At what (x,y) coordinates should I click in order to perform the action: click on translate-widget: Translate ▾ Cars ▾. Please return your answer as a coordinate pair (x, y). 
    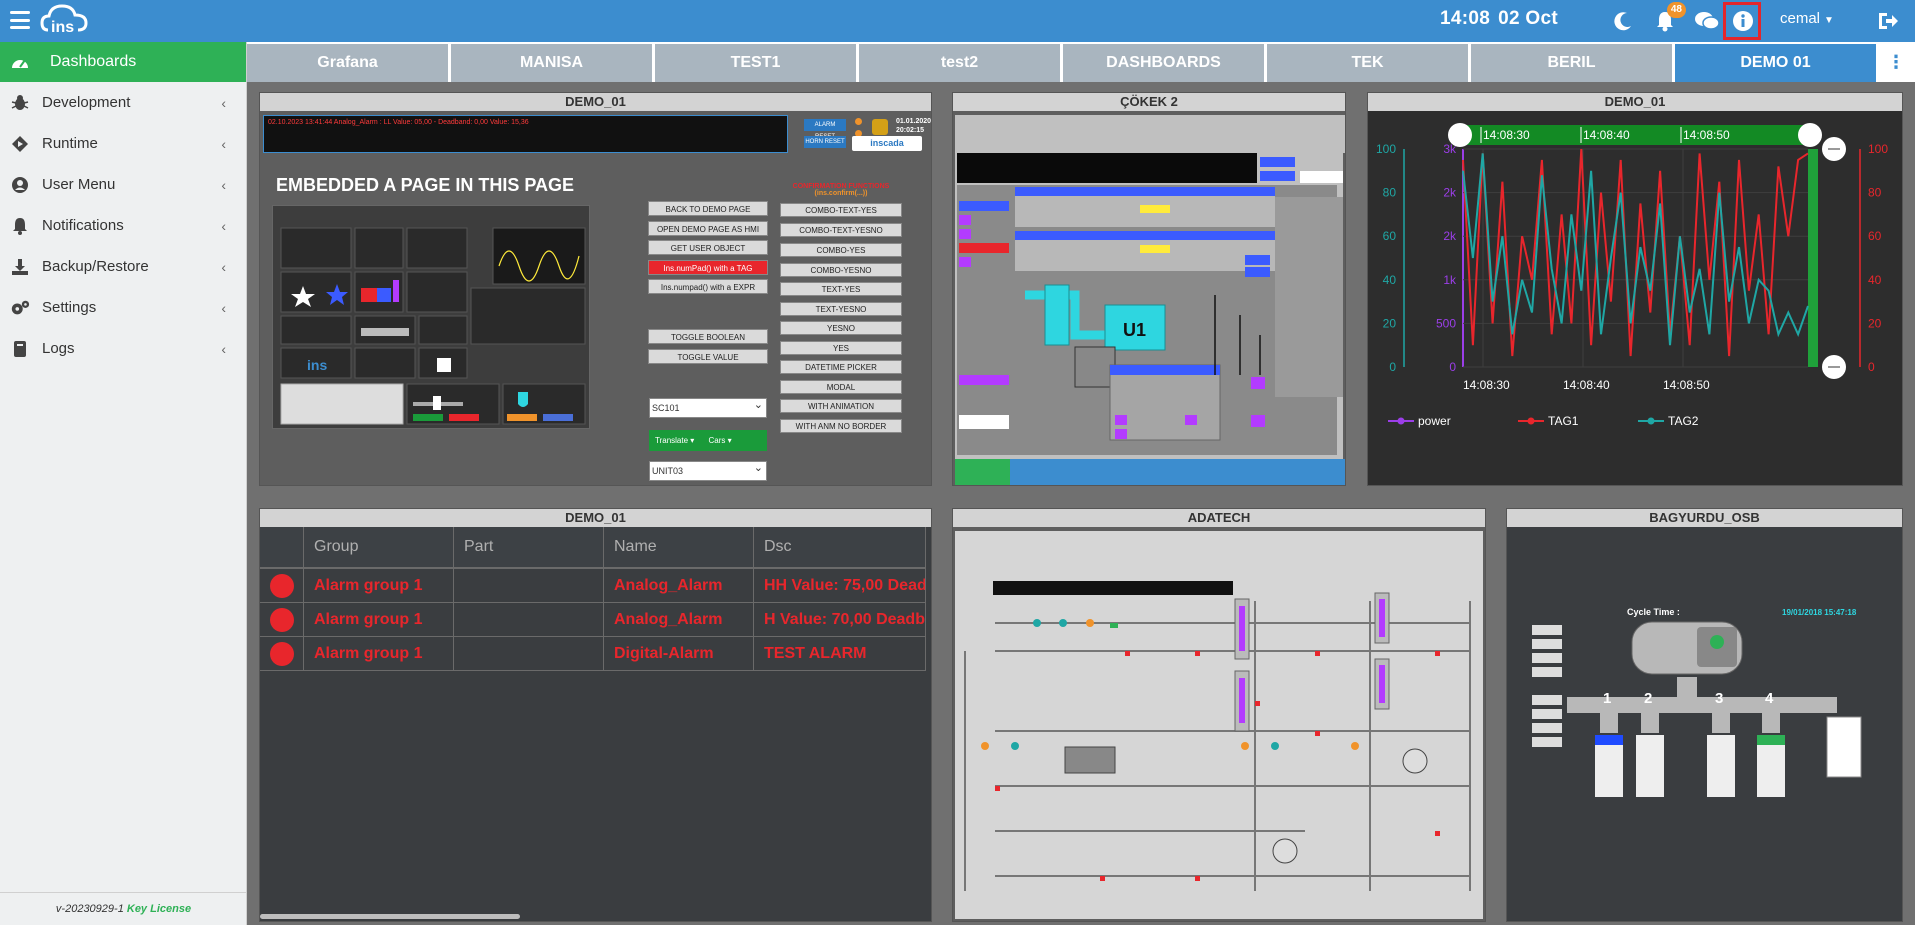
    Looking at the image, I should click on (708, 440).